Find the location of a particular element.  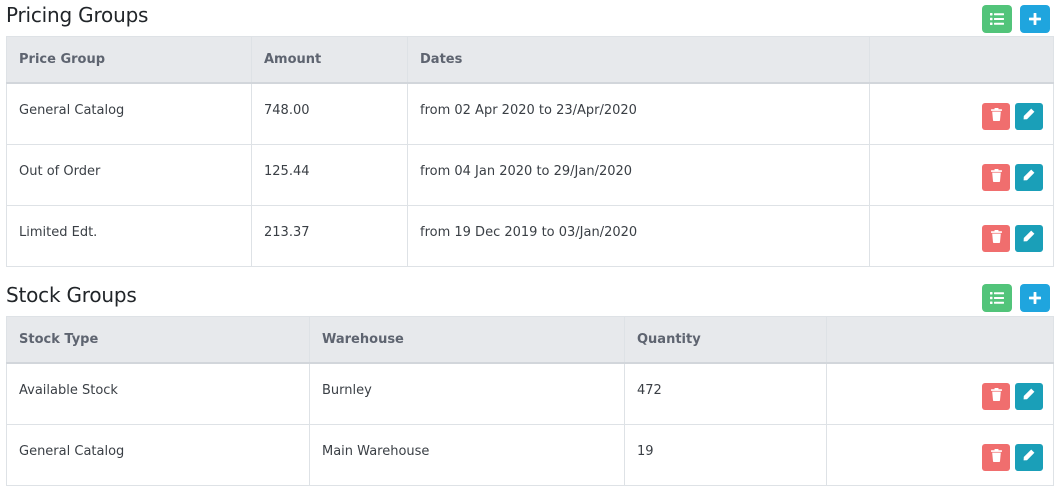

stock-add-button is located at coordinates (1035, 298).